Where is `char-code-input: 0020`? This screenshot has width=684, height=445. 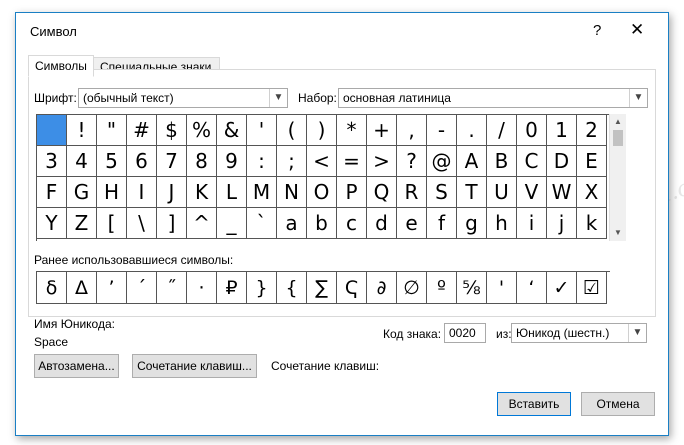
char-code-input: 0020 is located at coordinates (465, 333).